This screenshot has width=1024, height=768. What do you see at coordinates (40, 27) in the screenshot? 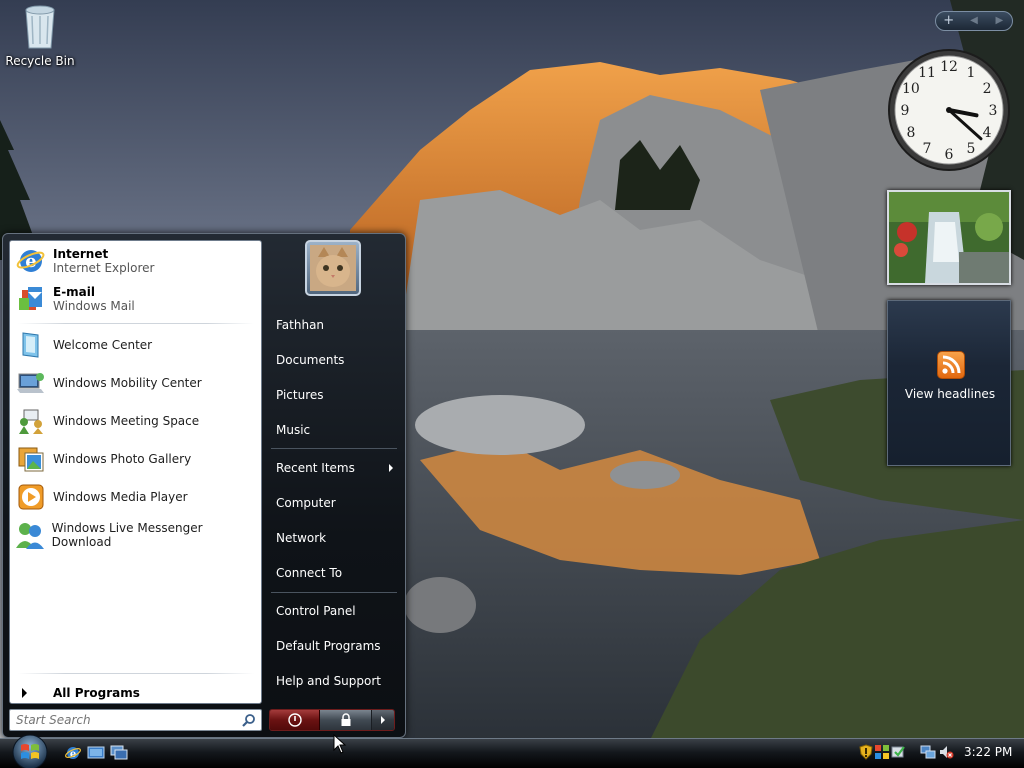
I see `recycle-bin-icon` at bounding box center [40, 27].